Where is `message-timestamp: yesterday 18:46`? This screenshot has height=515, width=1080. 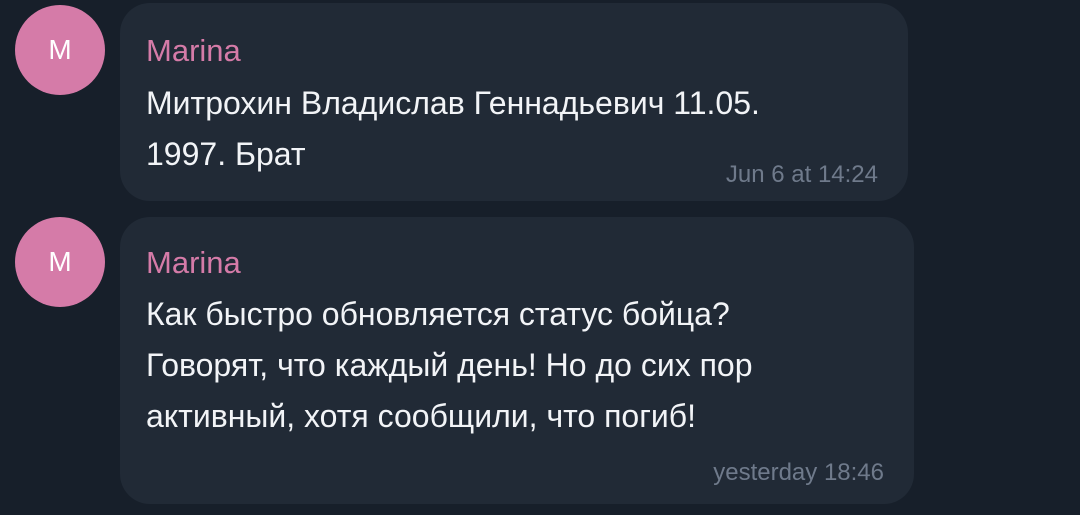 message-timestamp: yesterday 18:46 is located at coordinates (798, 472).